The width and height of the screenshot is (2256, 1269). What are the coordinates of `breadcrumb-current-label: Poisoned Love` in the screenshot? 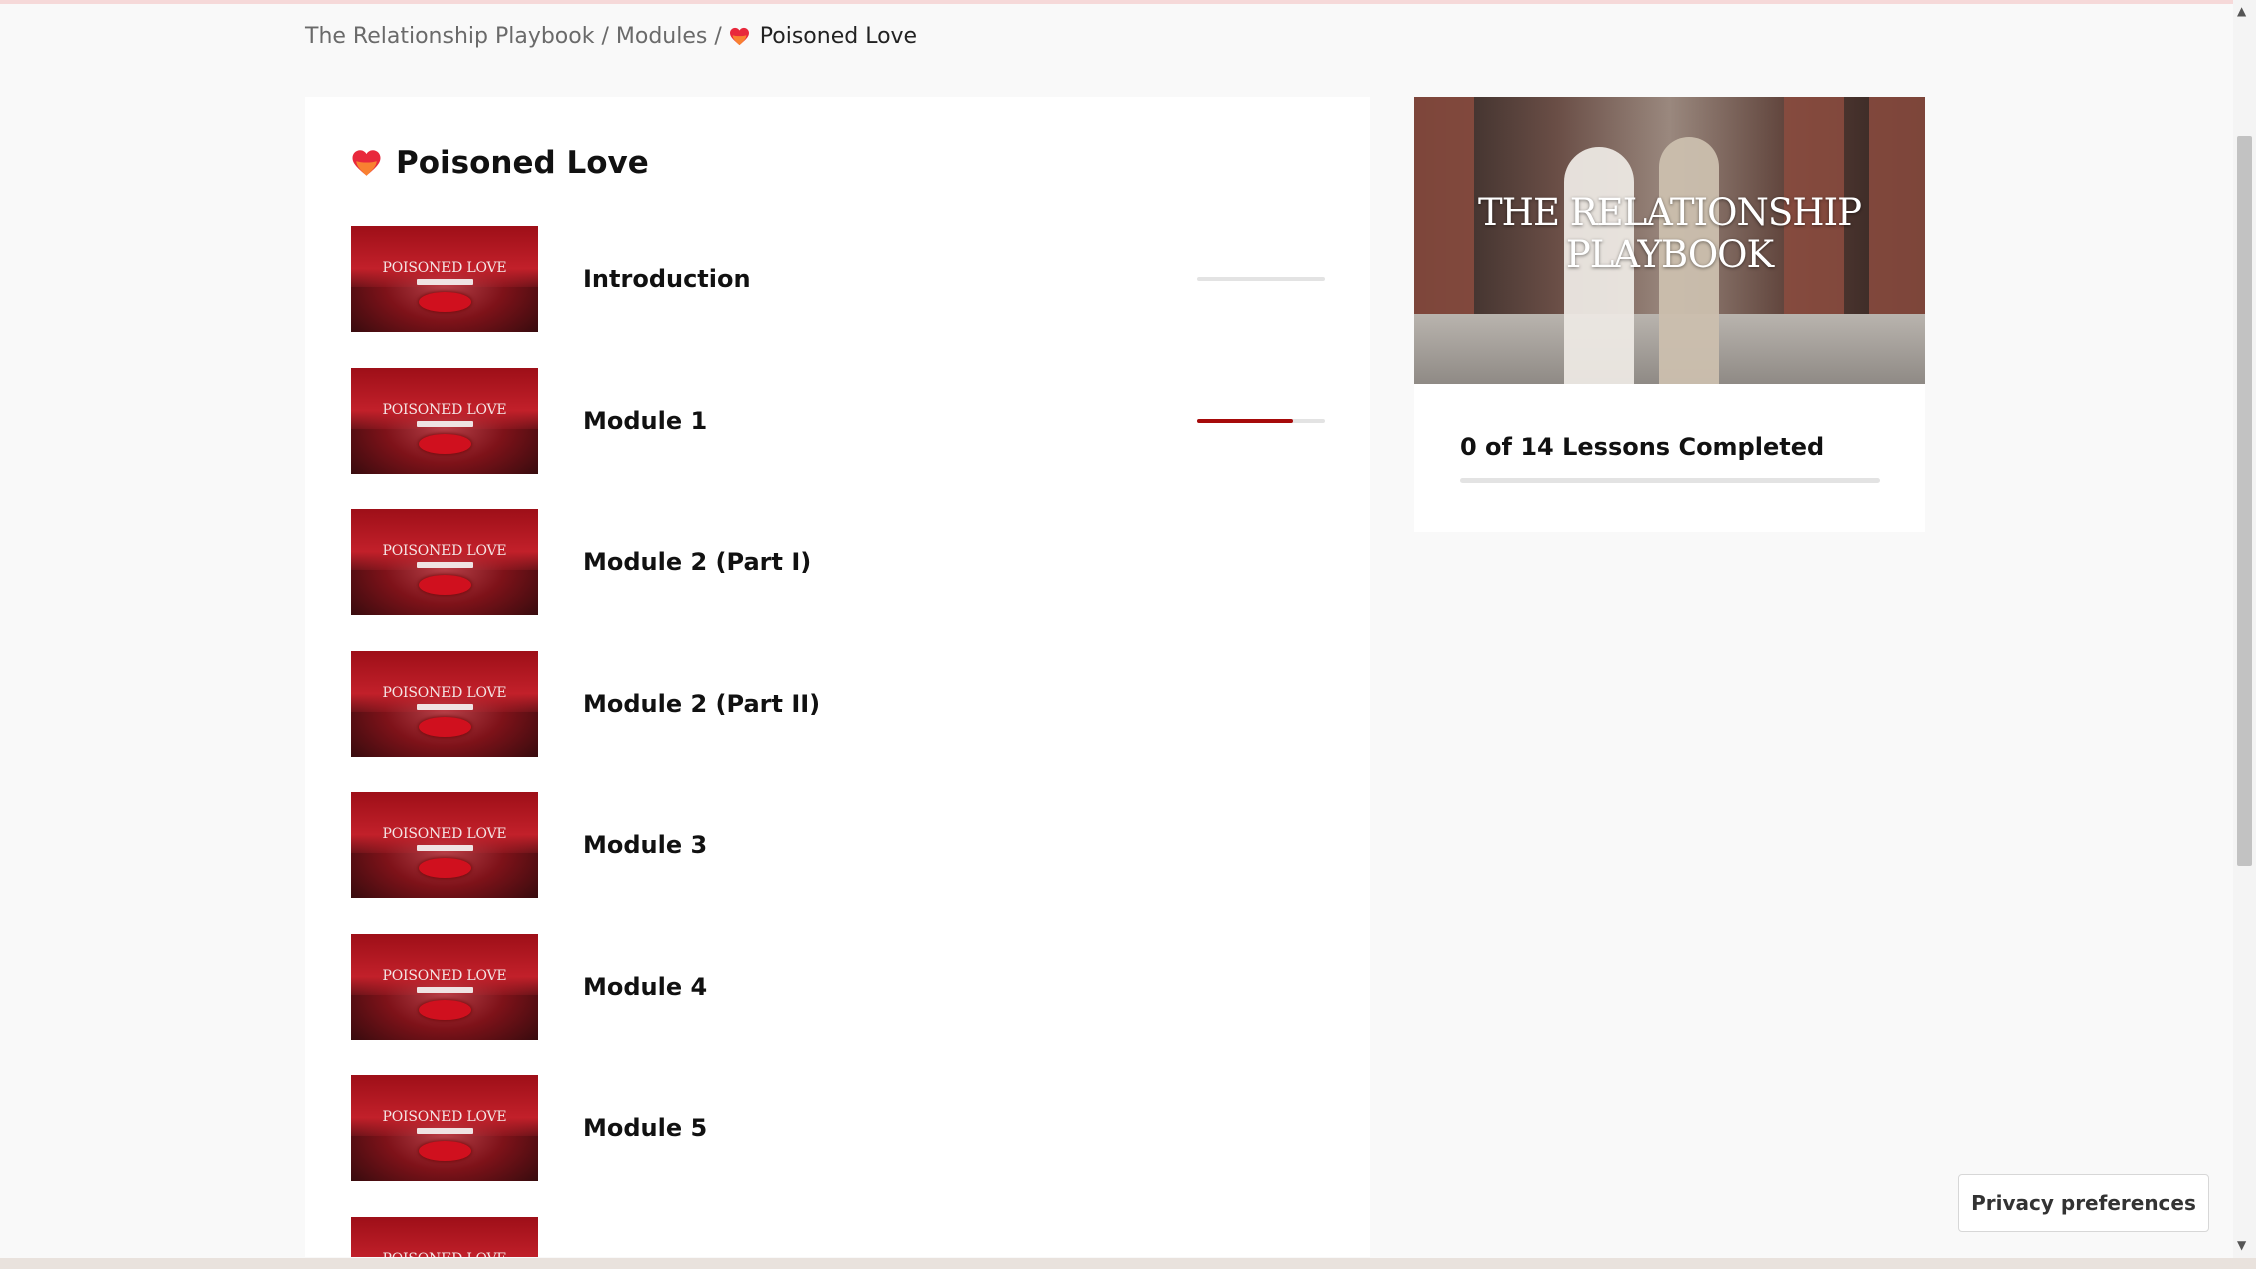 It's located at (838, 36).